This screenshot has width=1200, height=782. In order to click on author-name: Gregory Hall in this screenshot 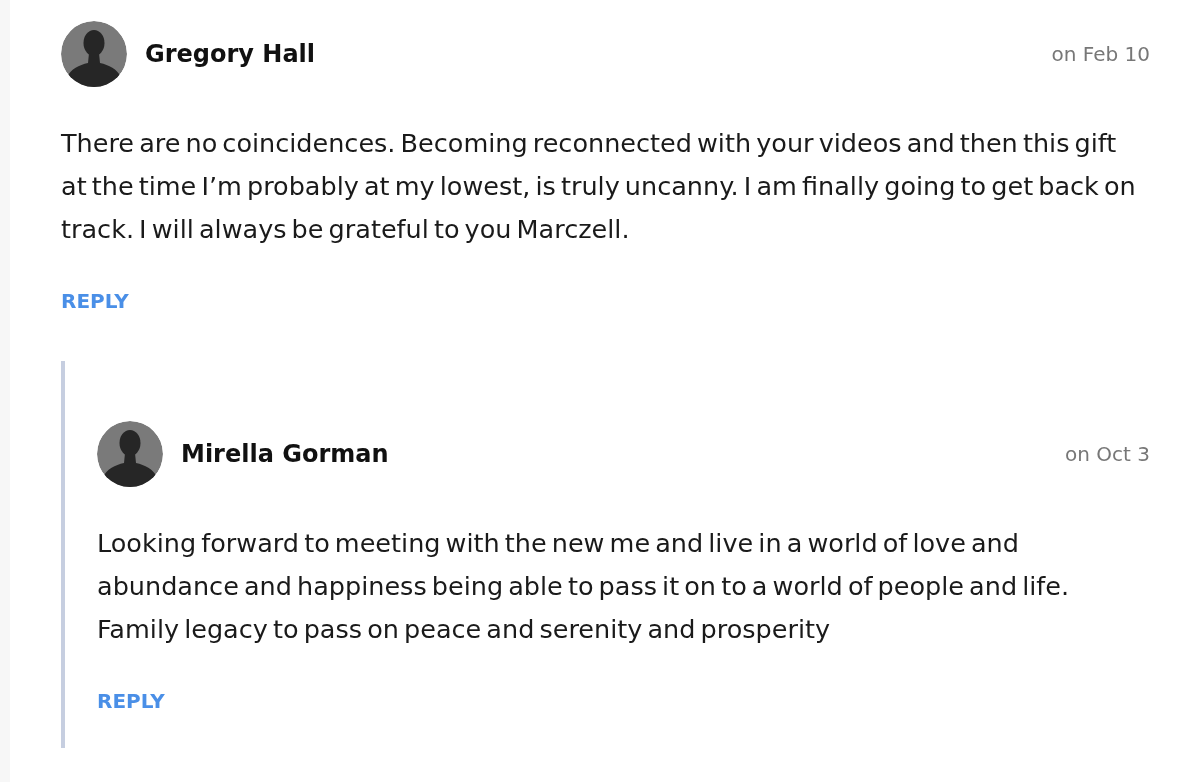, I will do `click(230, 54)`.